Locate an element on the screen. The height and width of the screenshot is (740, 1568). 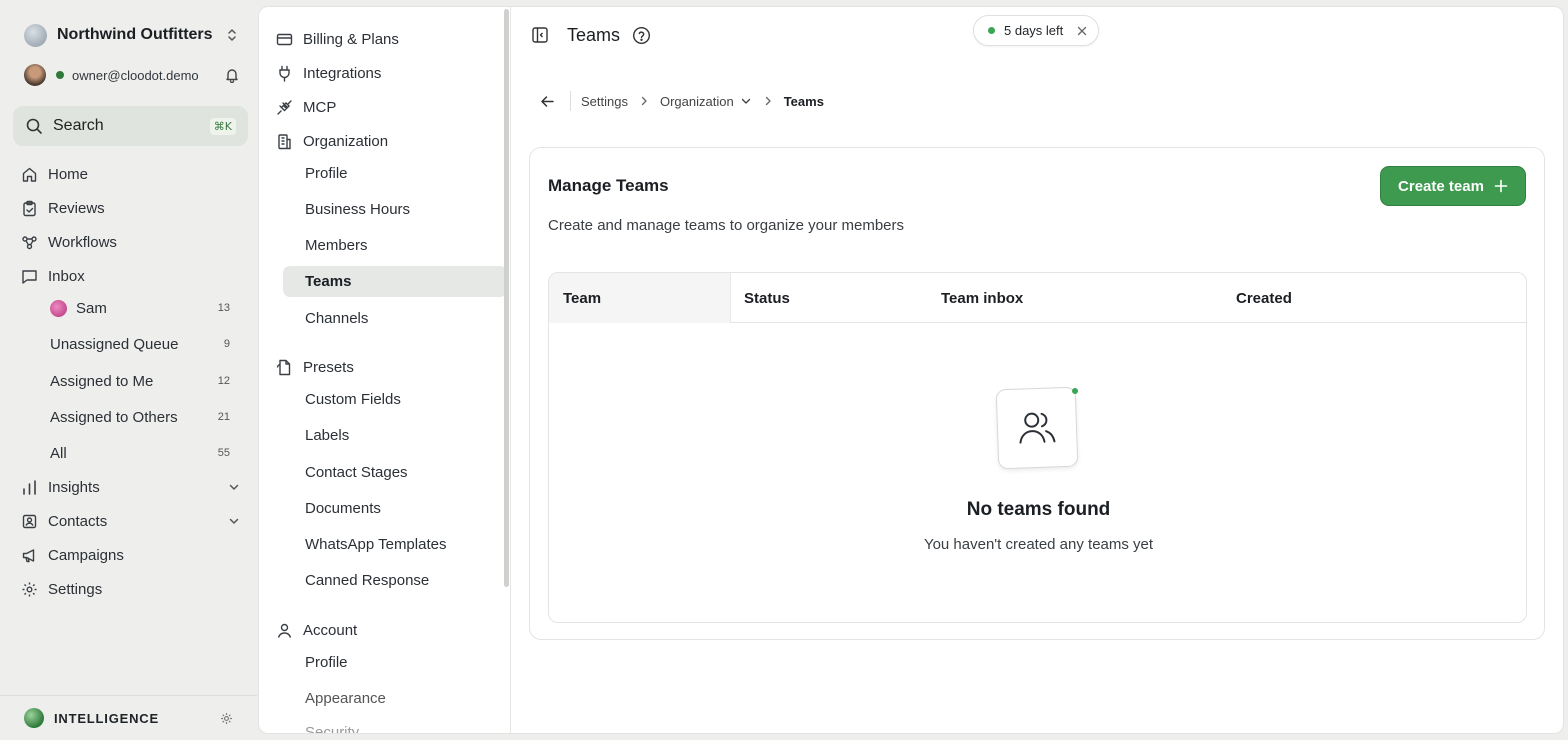
settings-label: Documents is located at coordinates (343, 508).